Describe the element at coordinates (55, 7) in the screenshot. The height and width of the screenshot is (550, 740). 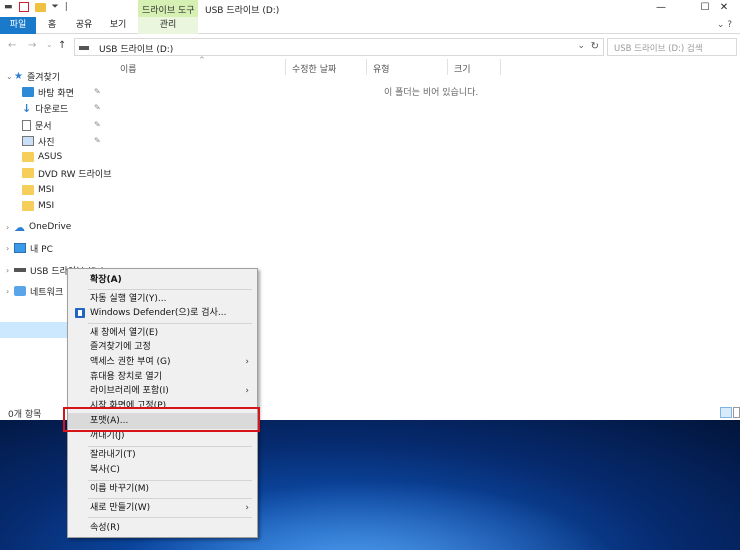
I see `customize-toolbar-icon: ⏷` at that location.